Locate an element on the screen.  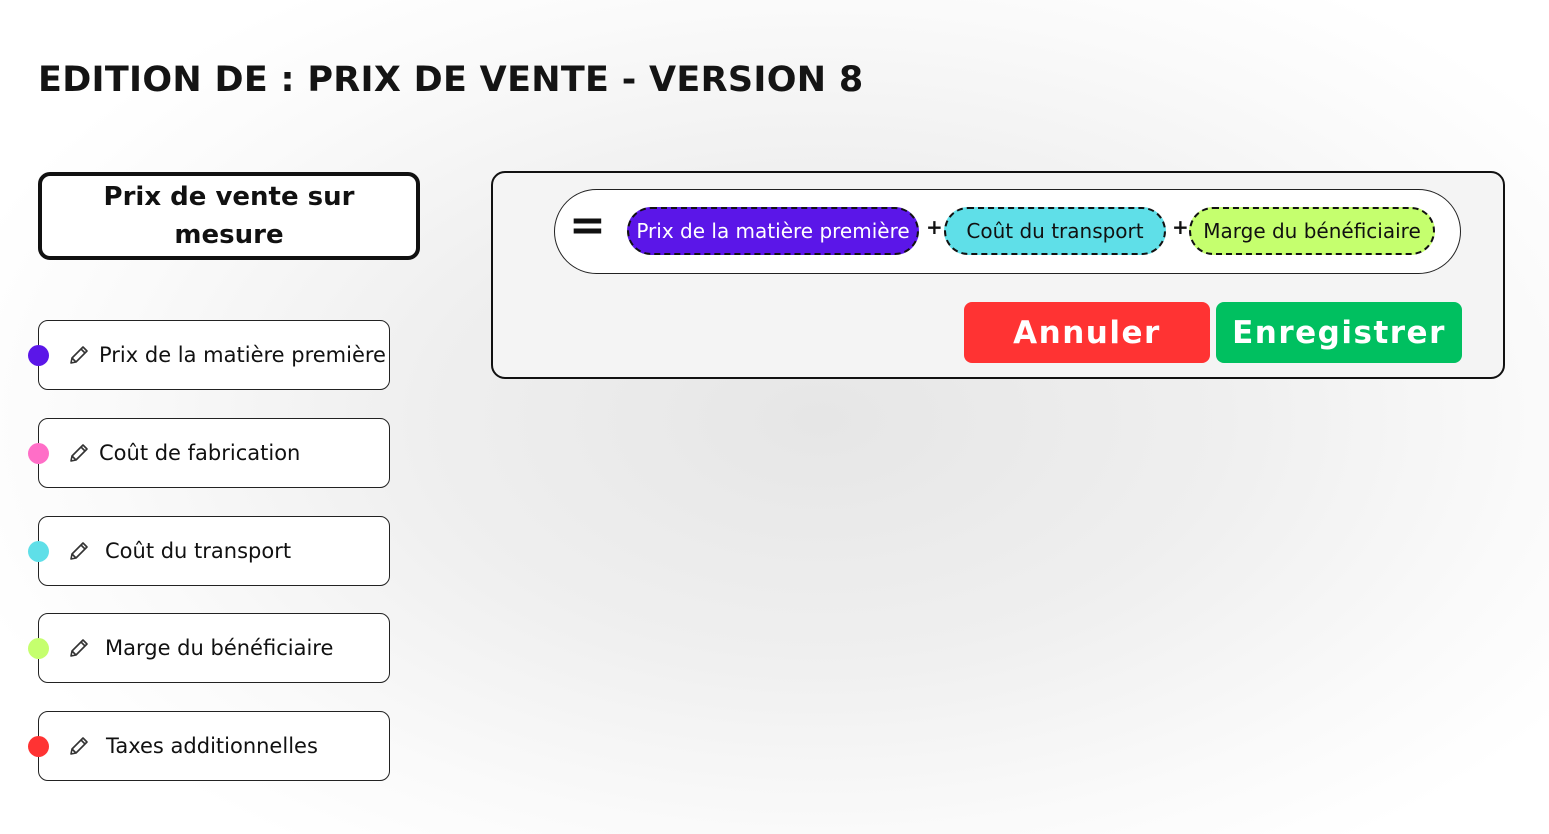
cancel-button: Annuler is located at coordinates (1087, 332).